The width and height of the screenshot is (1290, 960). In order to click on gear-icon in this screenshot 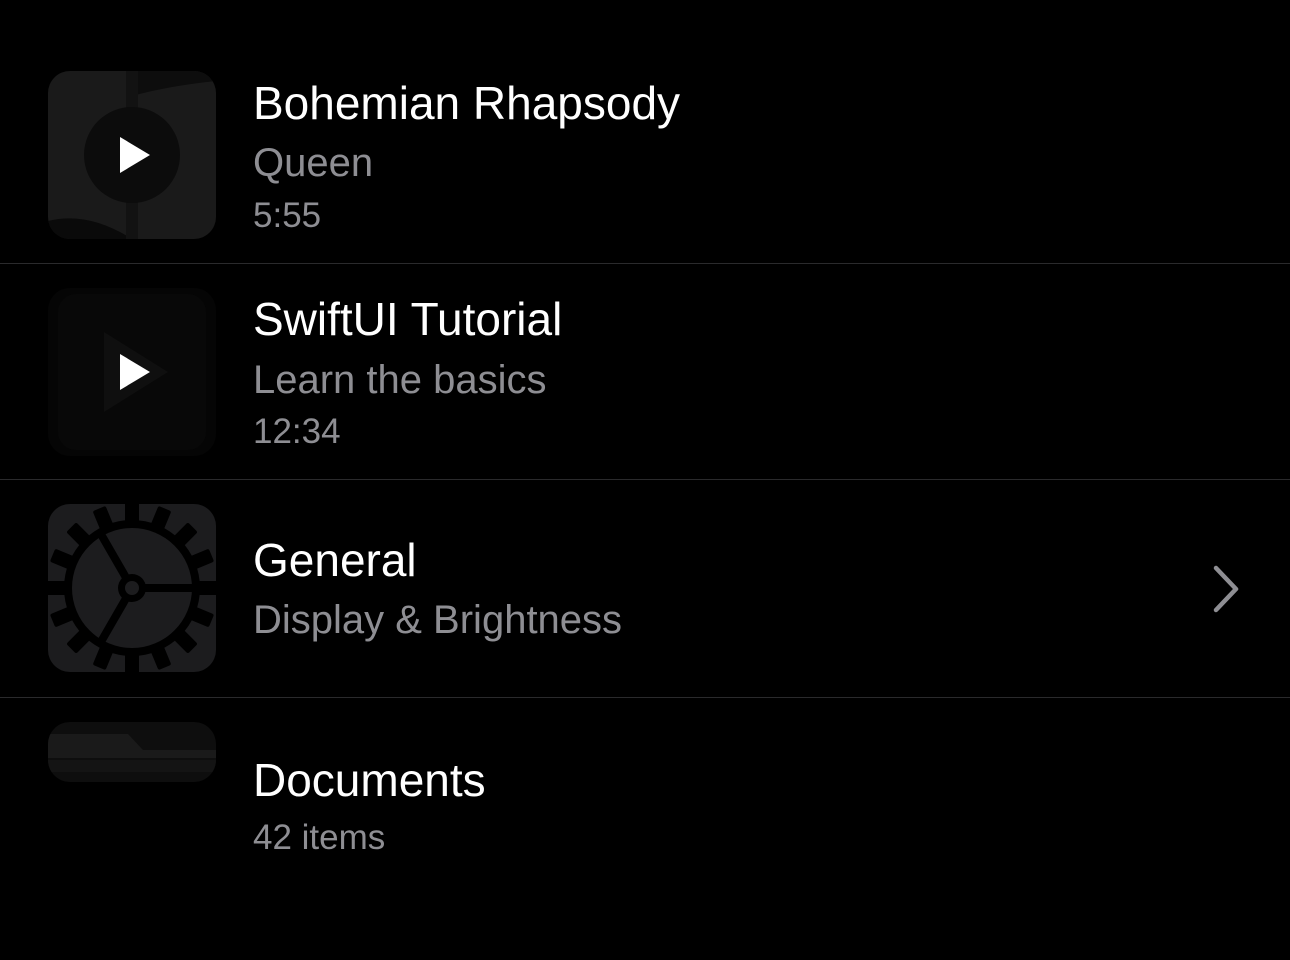, I will do `click(132, 588)`.